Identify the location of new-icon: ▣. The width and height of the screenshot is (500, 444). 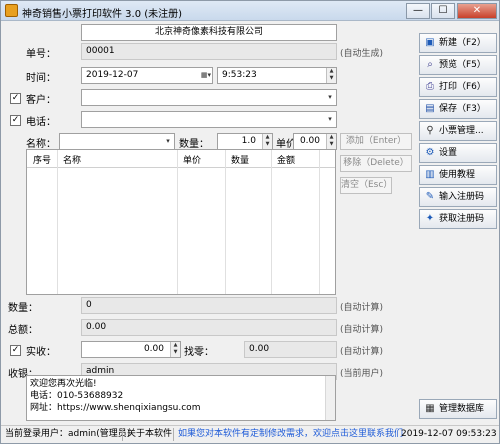
(430, 42).